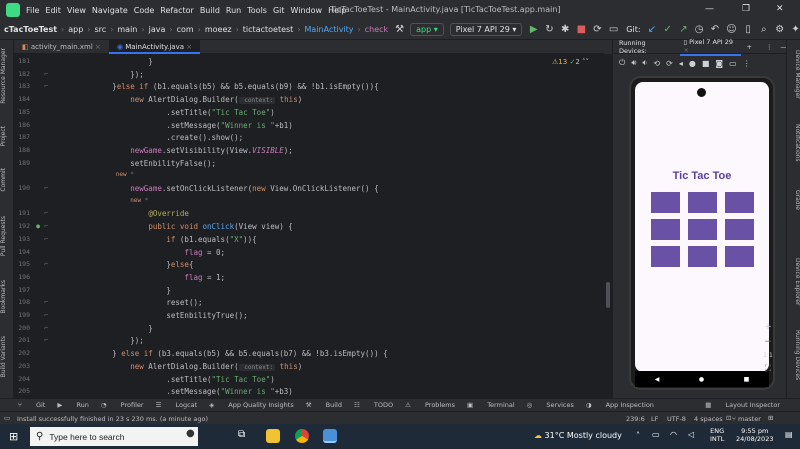 Image resolution: width=800 pixels, height=449 pixels. Describe the element at coordinates (330, 436) in the screenshot. I see `android-studio-taskbar-icon` at that location.